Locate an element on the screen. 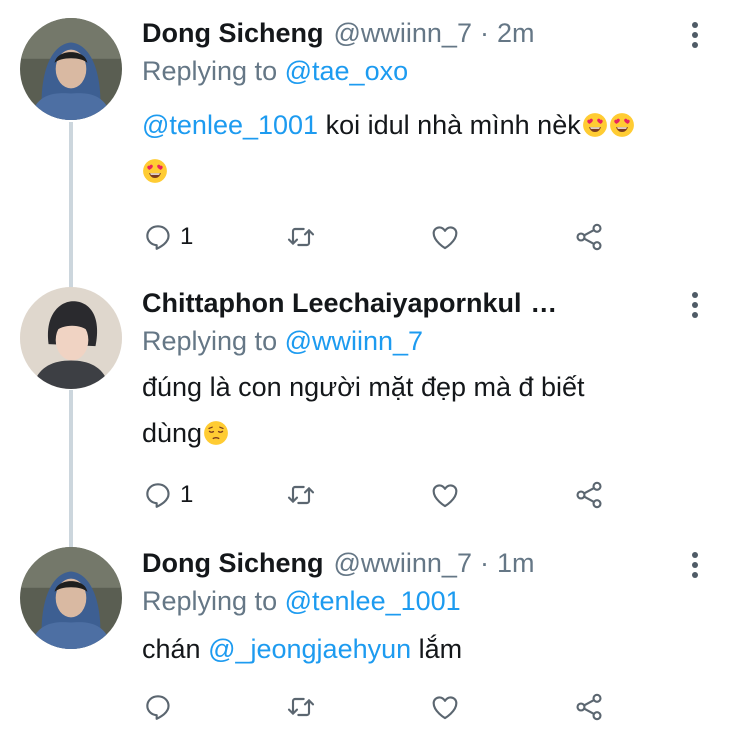 The height and width of the screenshot is (741, 750). tweet-text: @tenlee_1001 koi idul nhà mình nèk is located at coordinates (388, 148).